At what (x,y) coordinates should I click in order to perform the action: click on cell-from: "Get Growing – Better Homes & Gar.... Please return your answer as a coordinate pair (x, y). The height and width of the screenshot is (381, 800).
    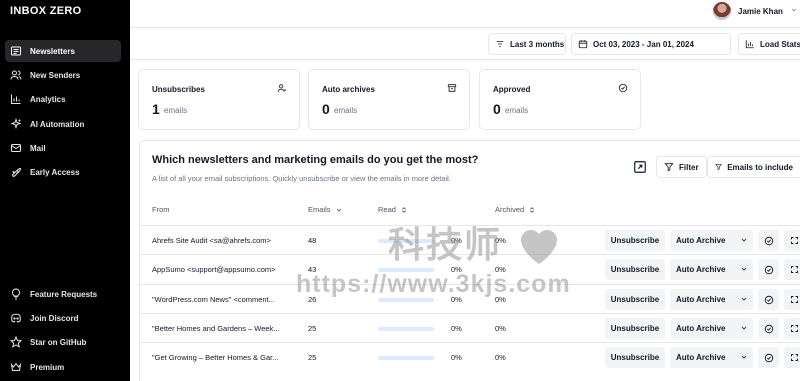
    Looking at the image, I should click on (226, 357).